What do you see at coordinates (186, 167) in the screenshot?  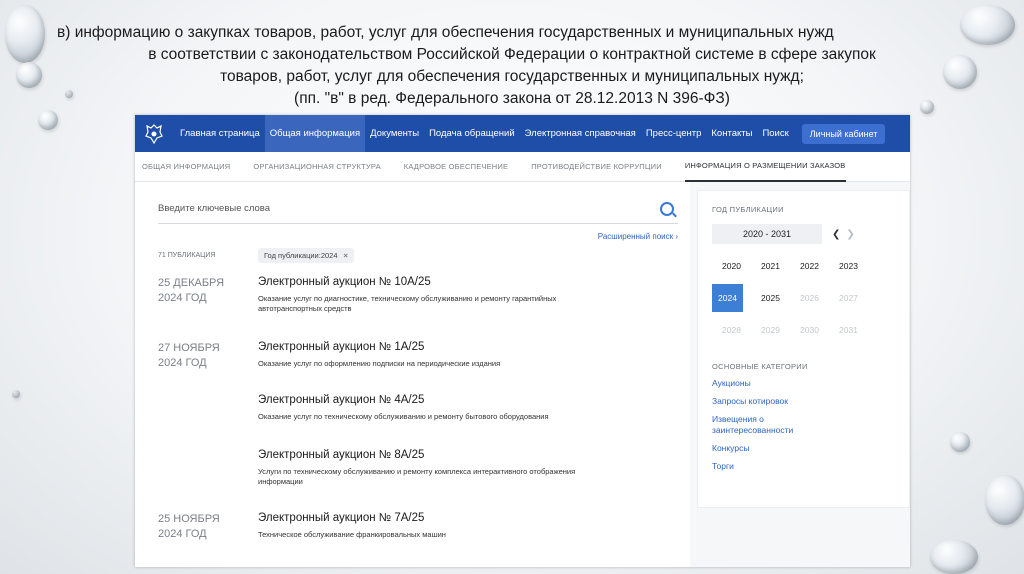 I see `subnav-general-info: Общая информация` at bounding box center [186, 167].